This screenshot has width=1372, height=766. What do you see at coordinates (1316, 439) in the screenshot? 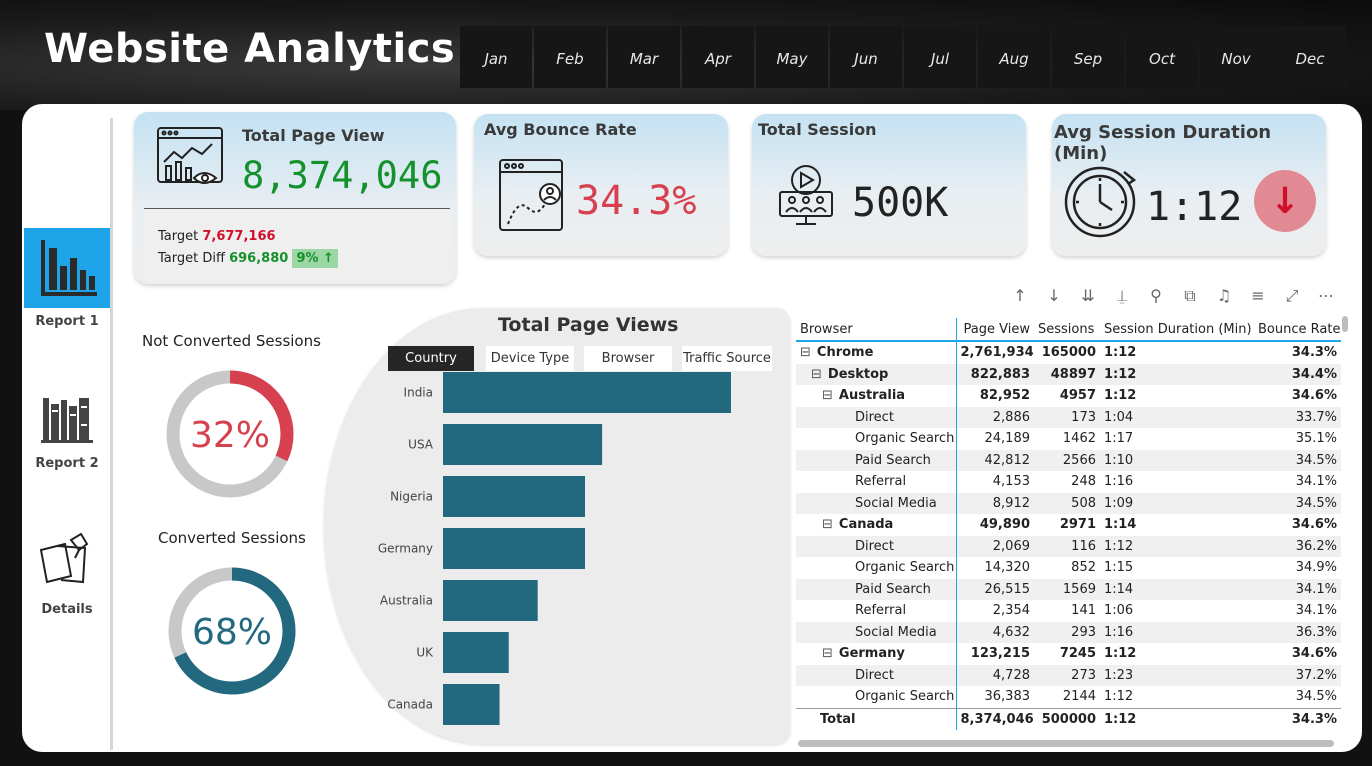
I see `cell-bounce-rate: 35.1%` at bounding box center [1316, 439].